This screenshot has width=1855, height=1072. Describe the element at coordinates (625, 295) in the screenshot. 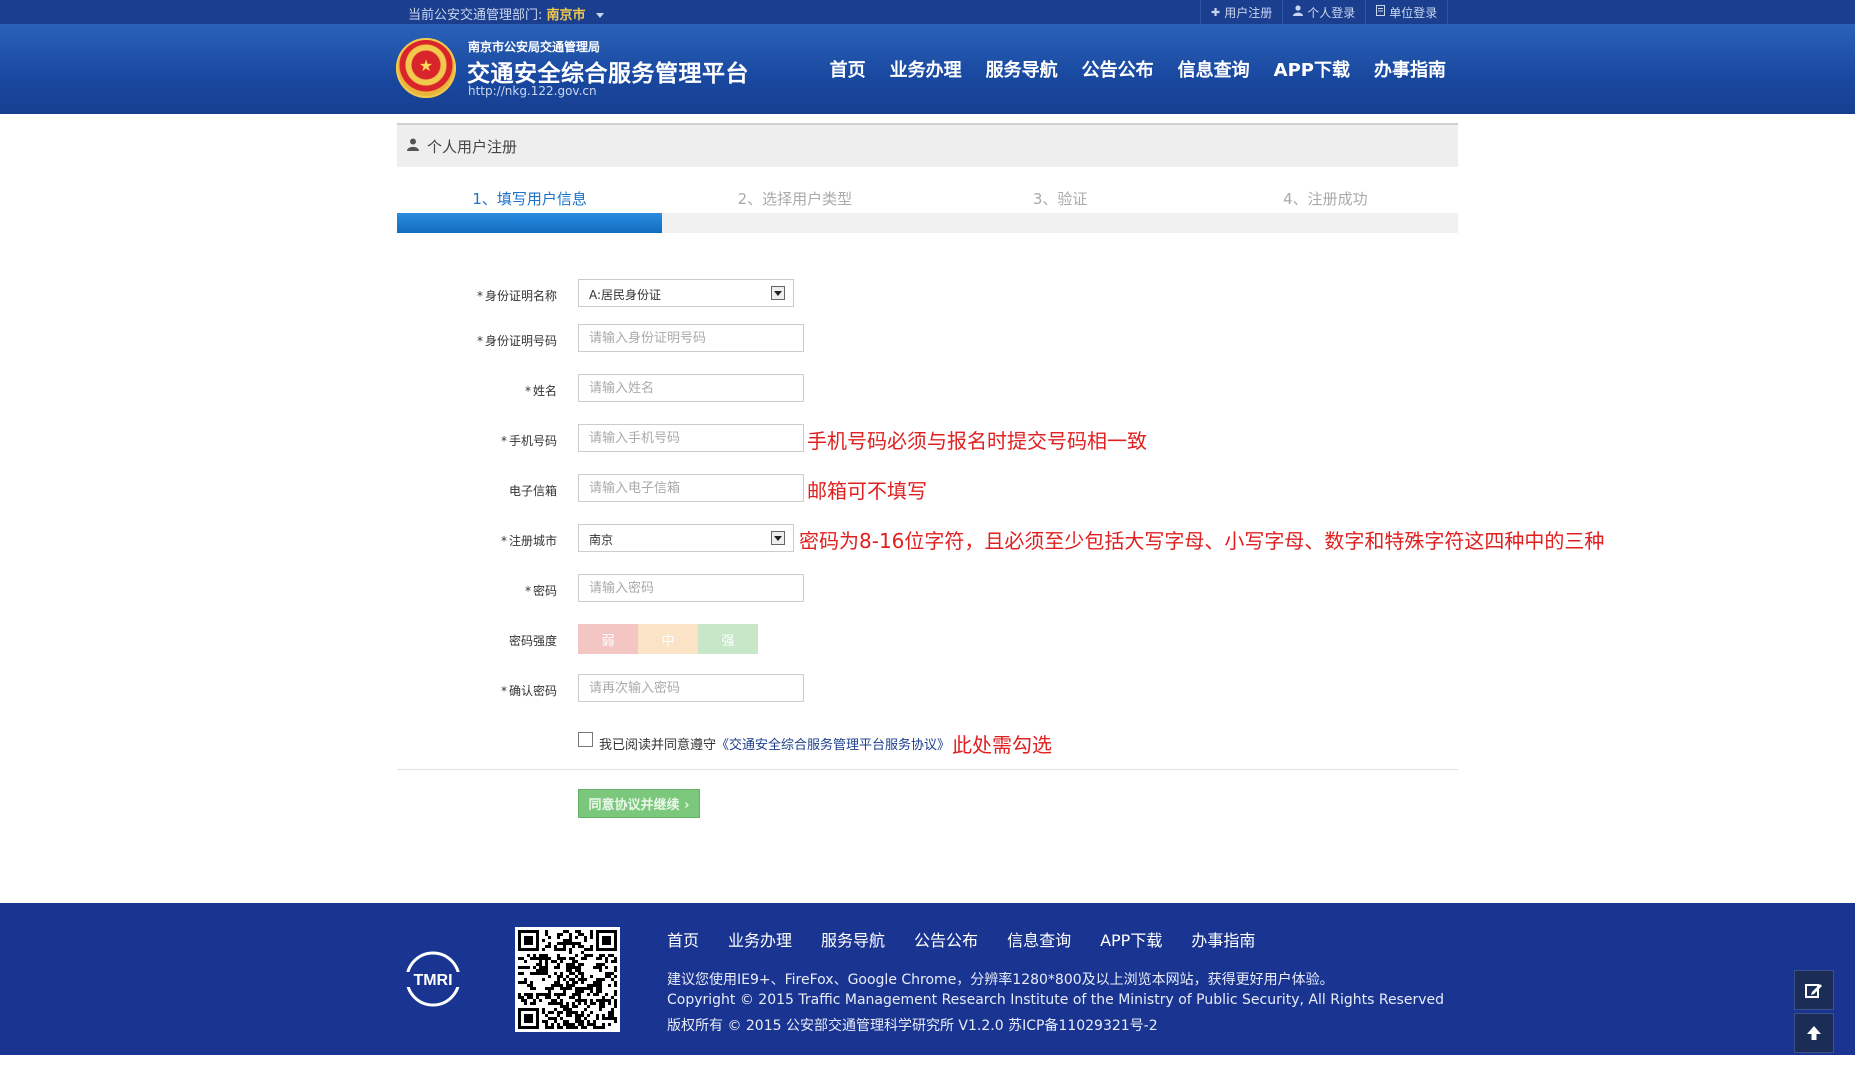

I see `id-type-value: A:居民身份证` at that location.